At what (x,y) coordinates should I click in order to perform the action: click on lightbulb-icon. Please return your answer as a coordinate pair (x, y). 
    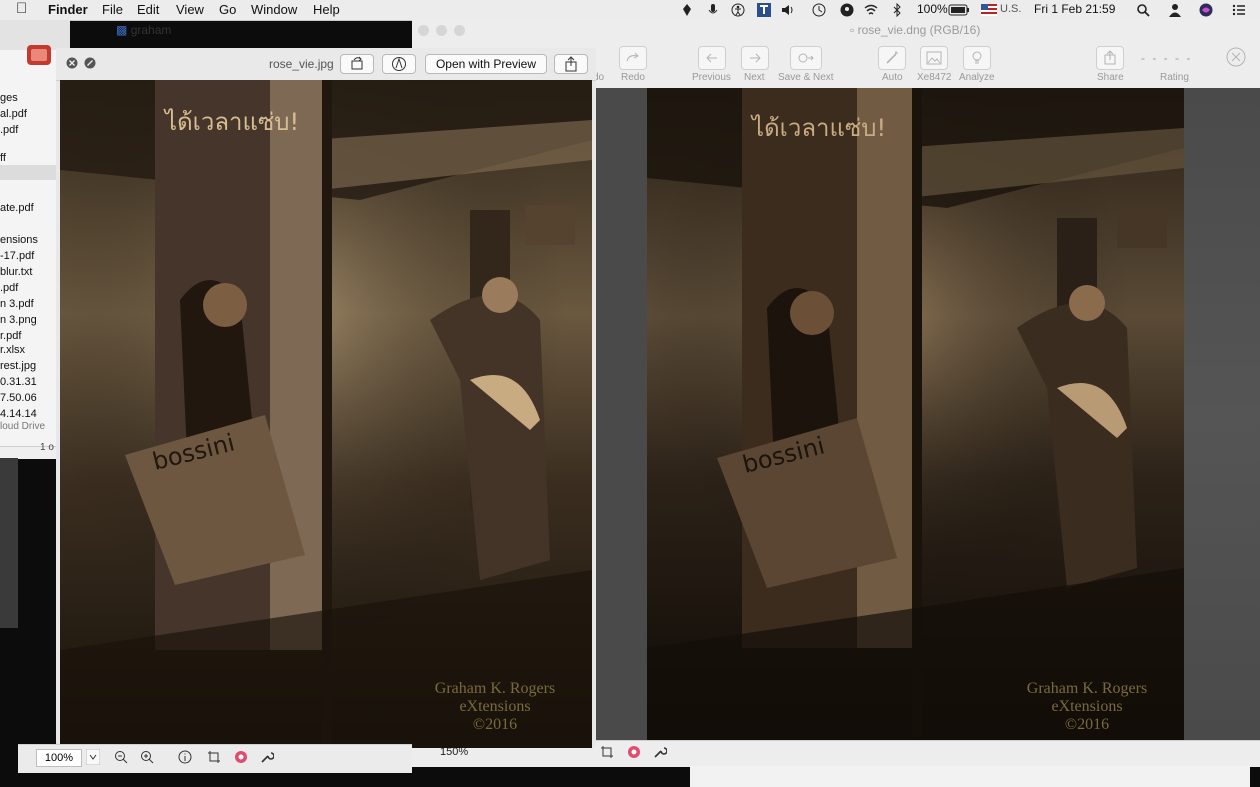
    Looking at the image, I should click on (977, 57).